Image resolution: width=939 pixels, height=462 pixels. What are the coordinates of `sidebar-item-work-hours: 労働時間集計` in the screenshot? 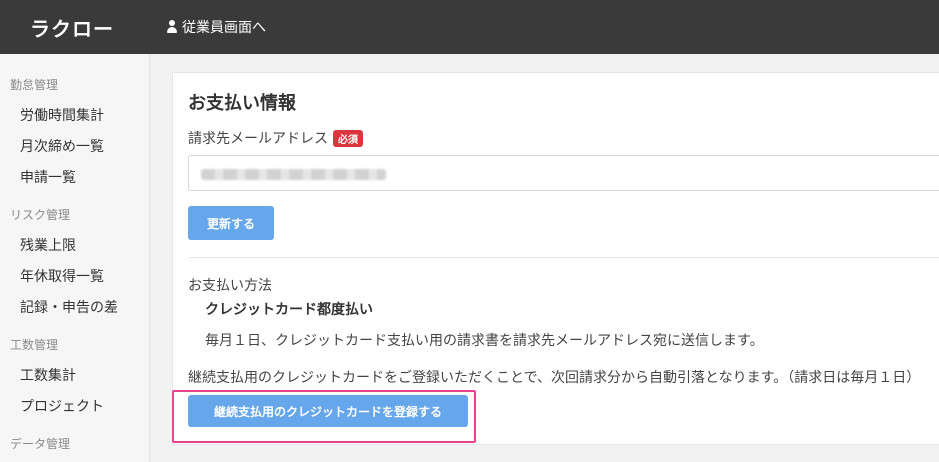 It's located at (62, 115).